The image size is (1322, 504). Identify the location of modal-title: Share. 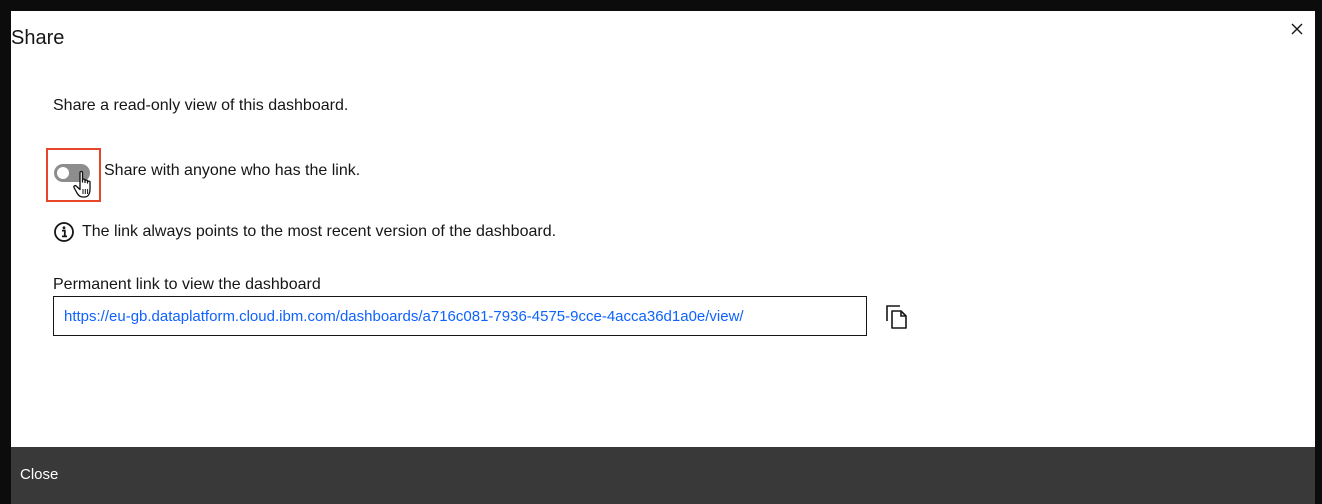
(38, 38).